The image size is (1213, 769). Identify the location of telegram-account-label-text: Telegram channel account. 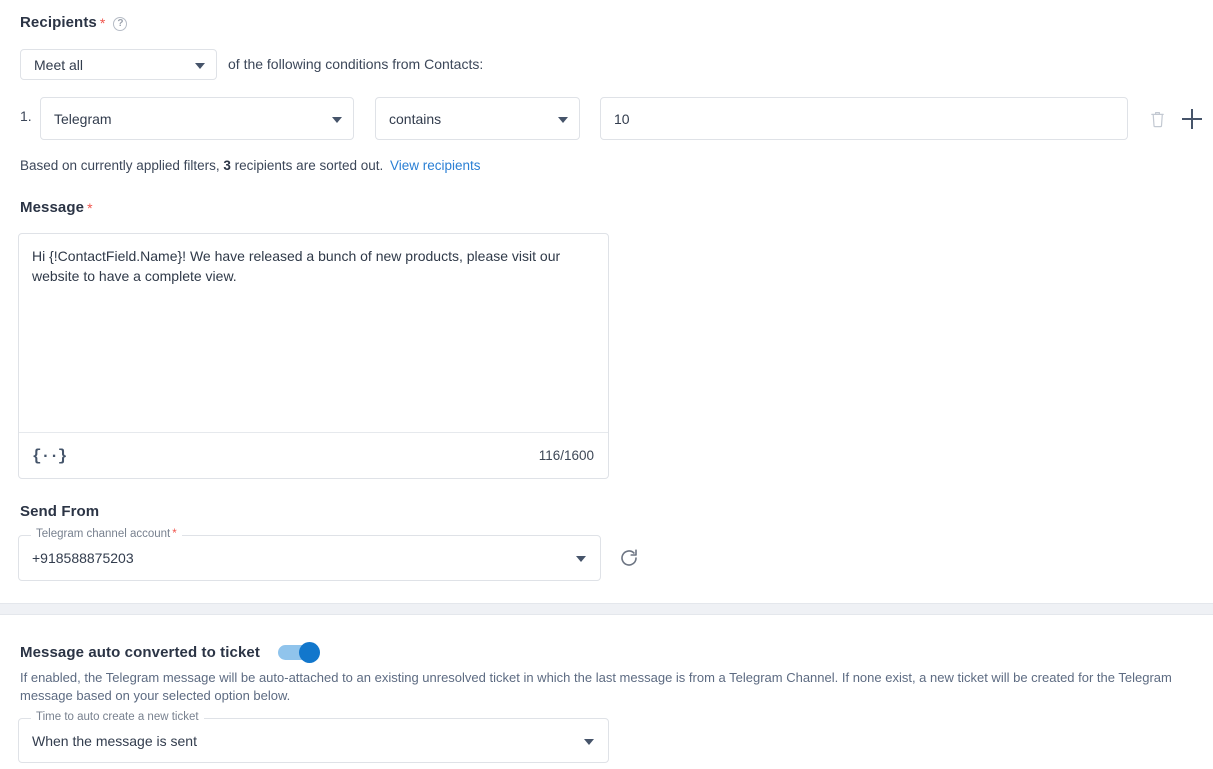
(103, 534).